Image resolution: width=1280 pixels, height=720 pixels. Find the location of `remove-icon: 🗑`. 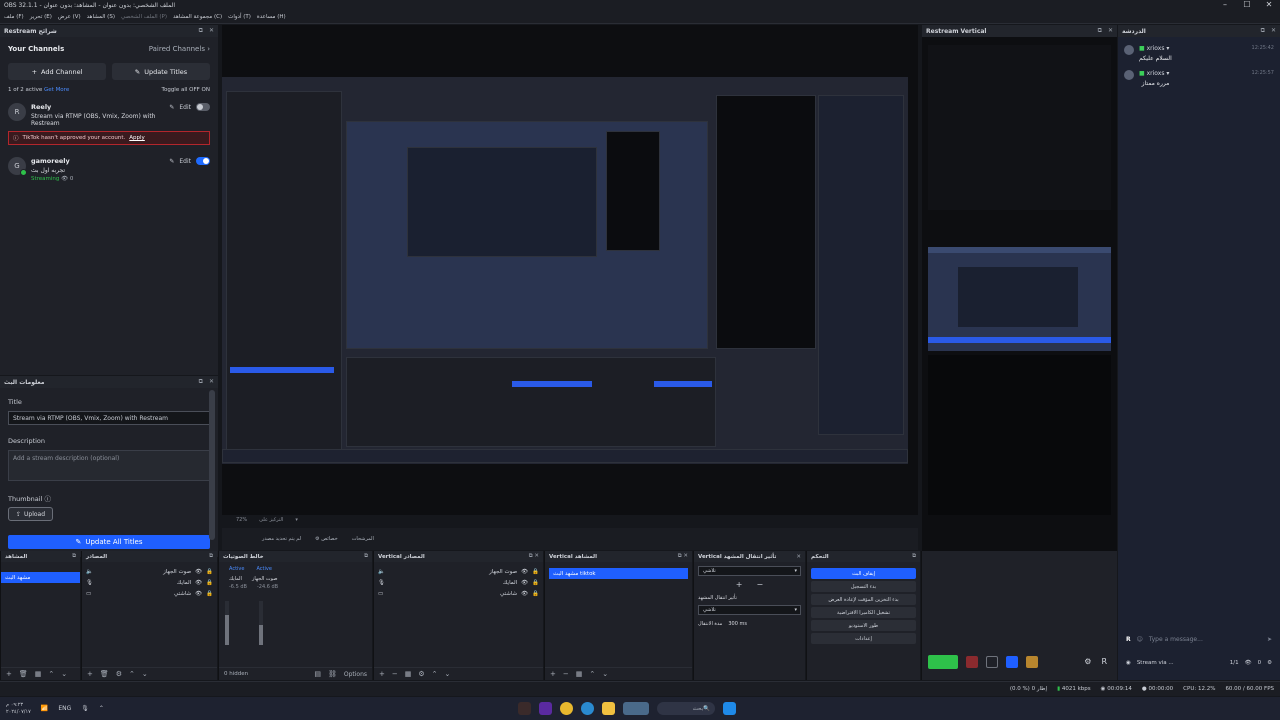

remove-icon: 🗑 is located at coordinates (23, 674).